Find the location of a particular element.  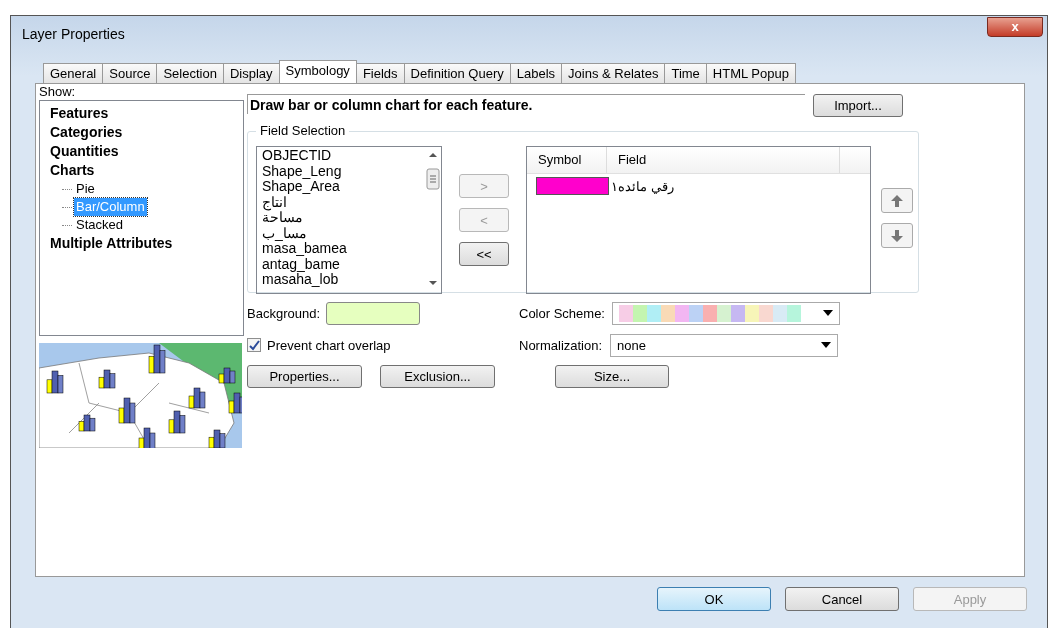

tree-item: Quantities is located at coordinates (84, 151).